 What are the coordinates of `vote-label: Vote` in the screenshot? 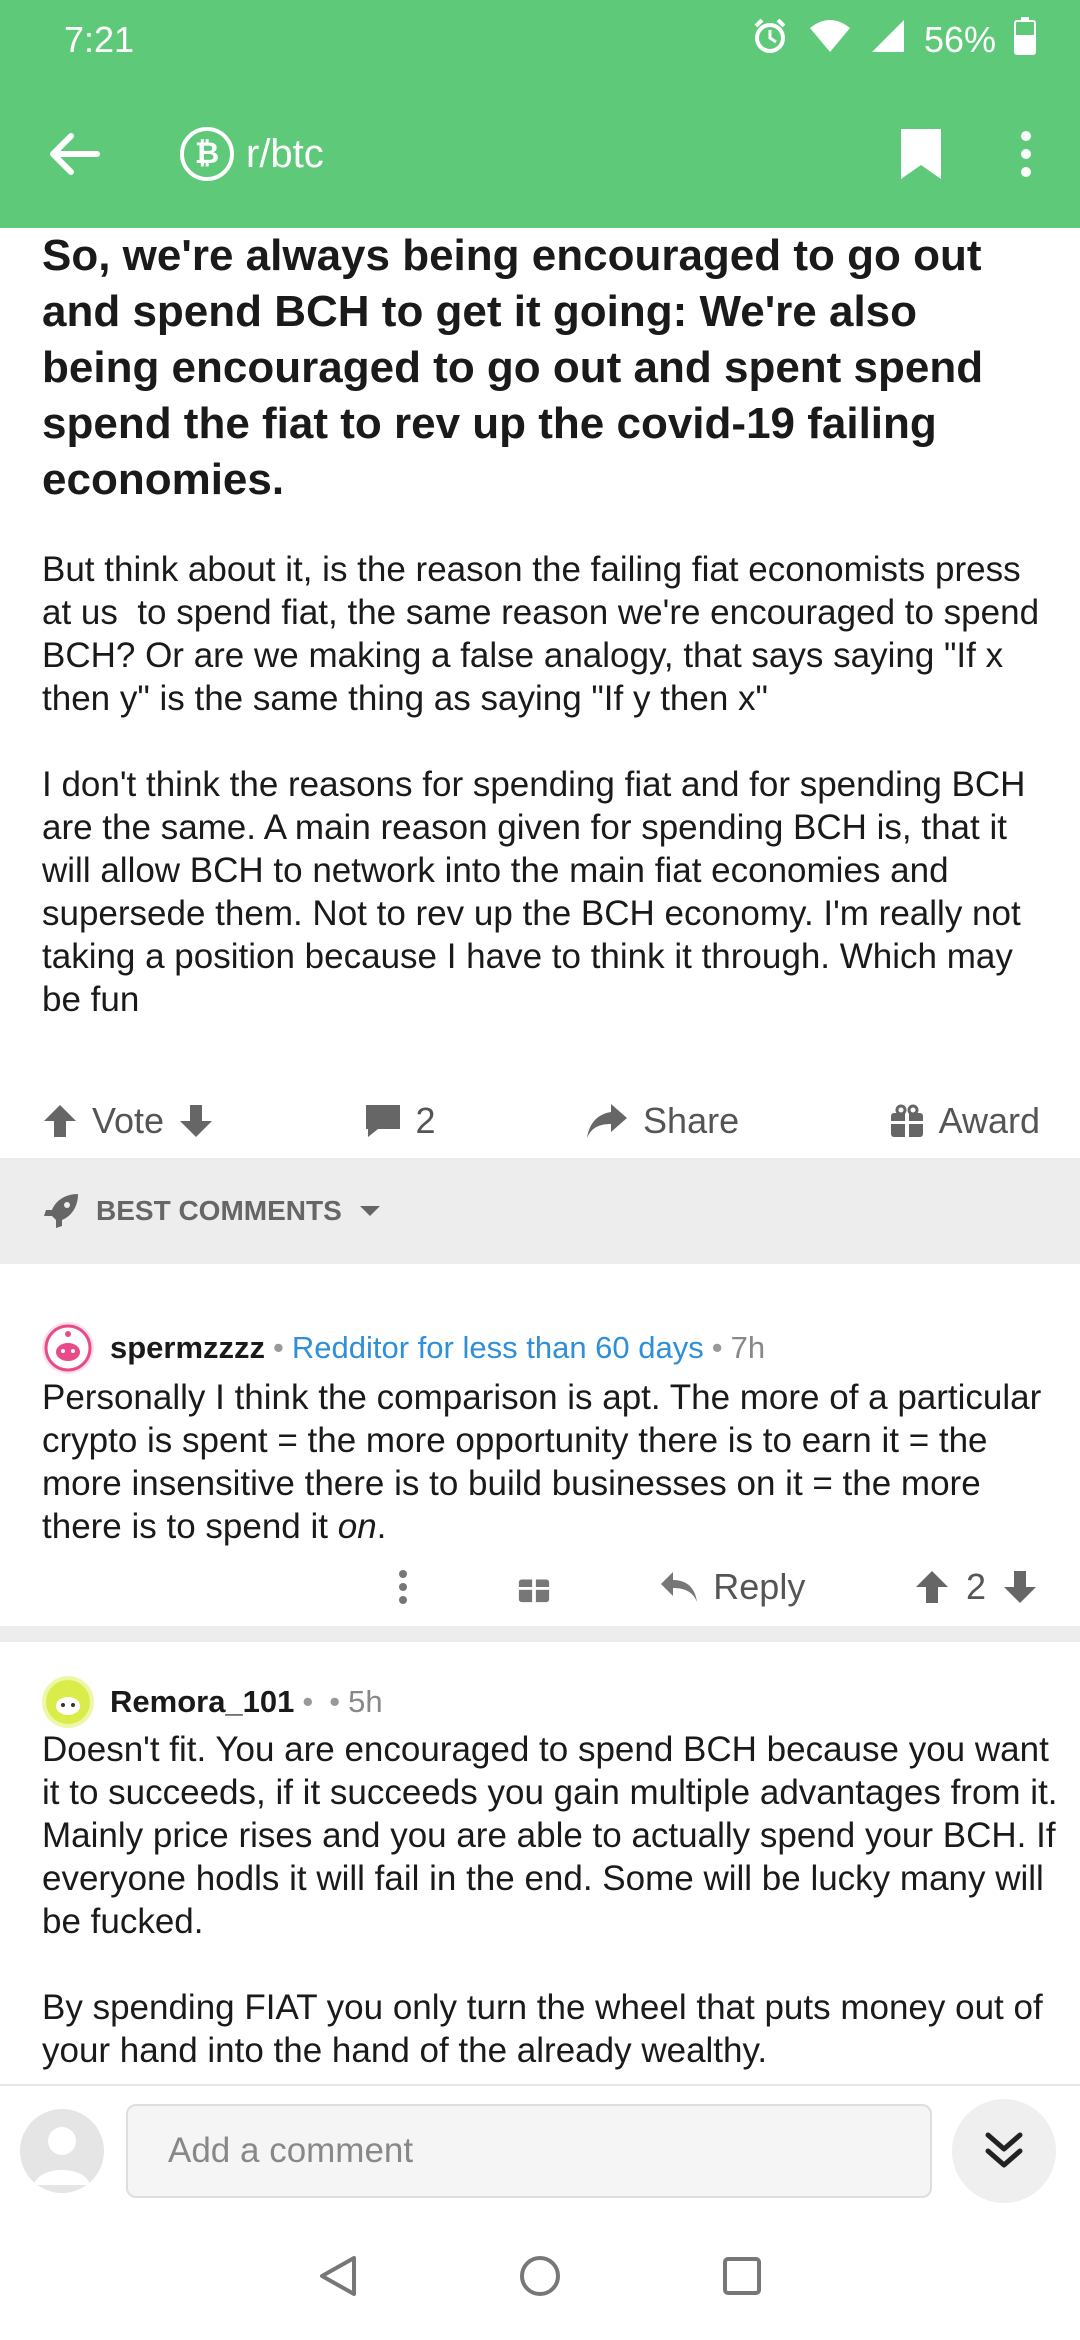 It's located at (128, 1120).